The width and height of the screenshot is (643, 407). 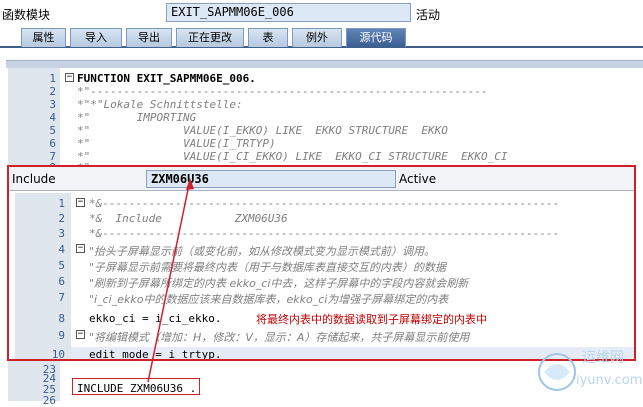 What do you see at coordinates (603, 358) in the screenshot?
I see `svg-text: 运维网` at bounding box center [603, 358].